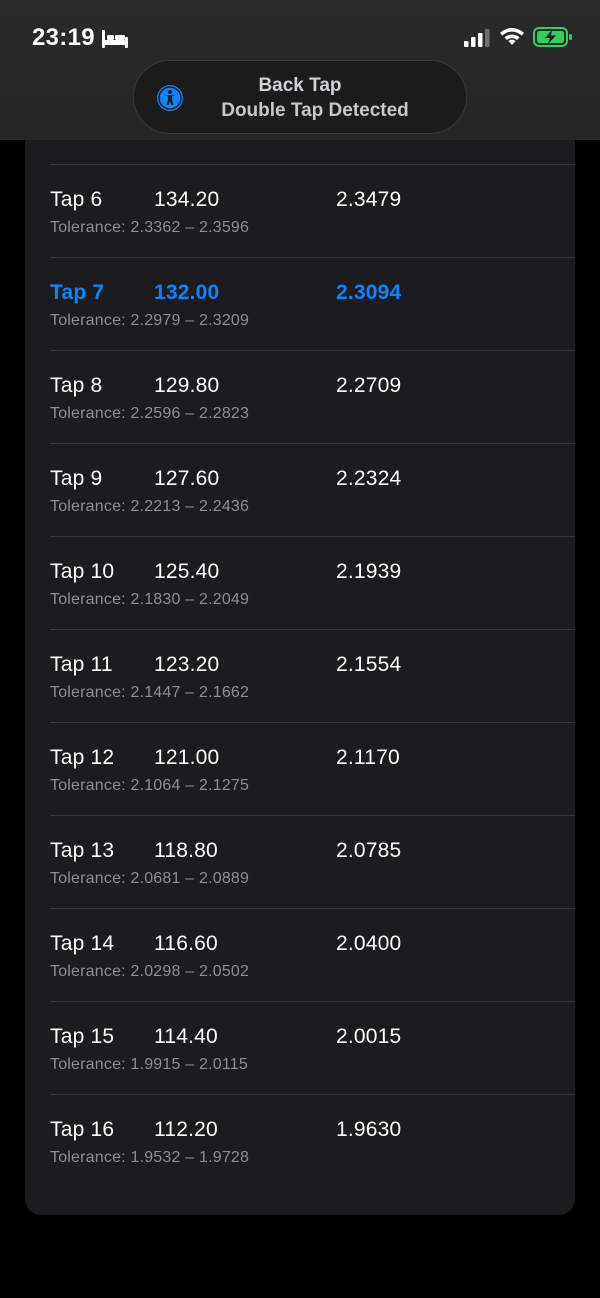 The width and height of the screenshot is (600, 1298). Describe the element at coordinates (369, 385) in the screenshot. I see `tap-ratio: 2.2709` at that location.